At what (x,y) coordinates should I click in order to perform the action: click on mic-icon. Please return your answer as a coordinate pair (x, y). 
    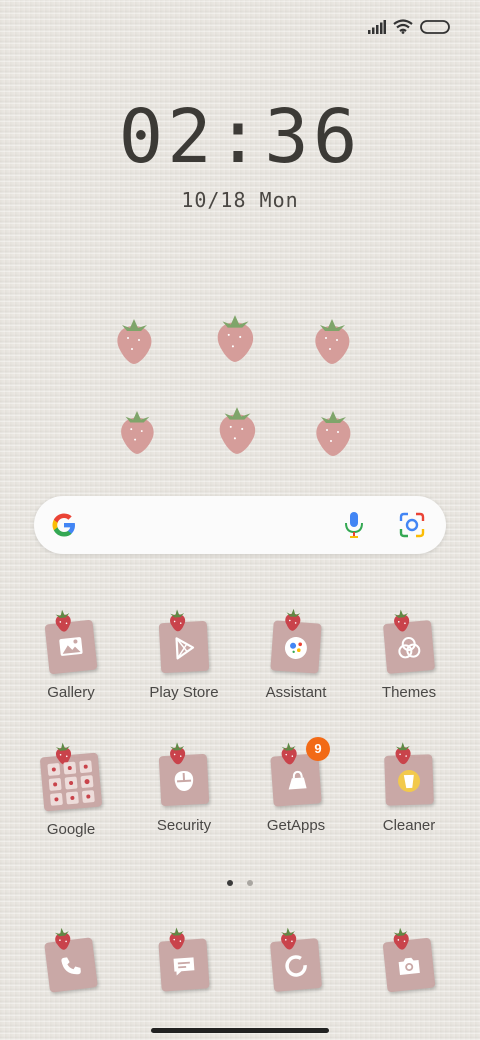
    Looking at the image, I should click on (354, 525).